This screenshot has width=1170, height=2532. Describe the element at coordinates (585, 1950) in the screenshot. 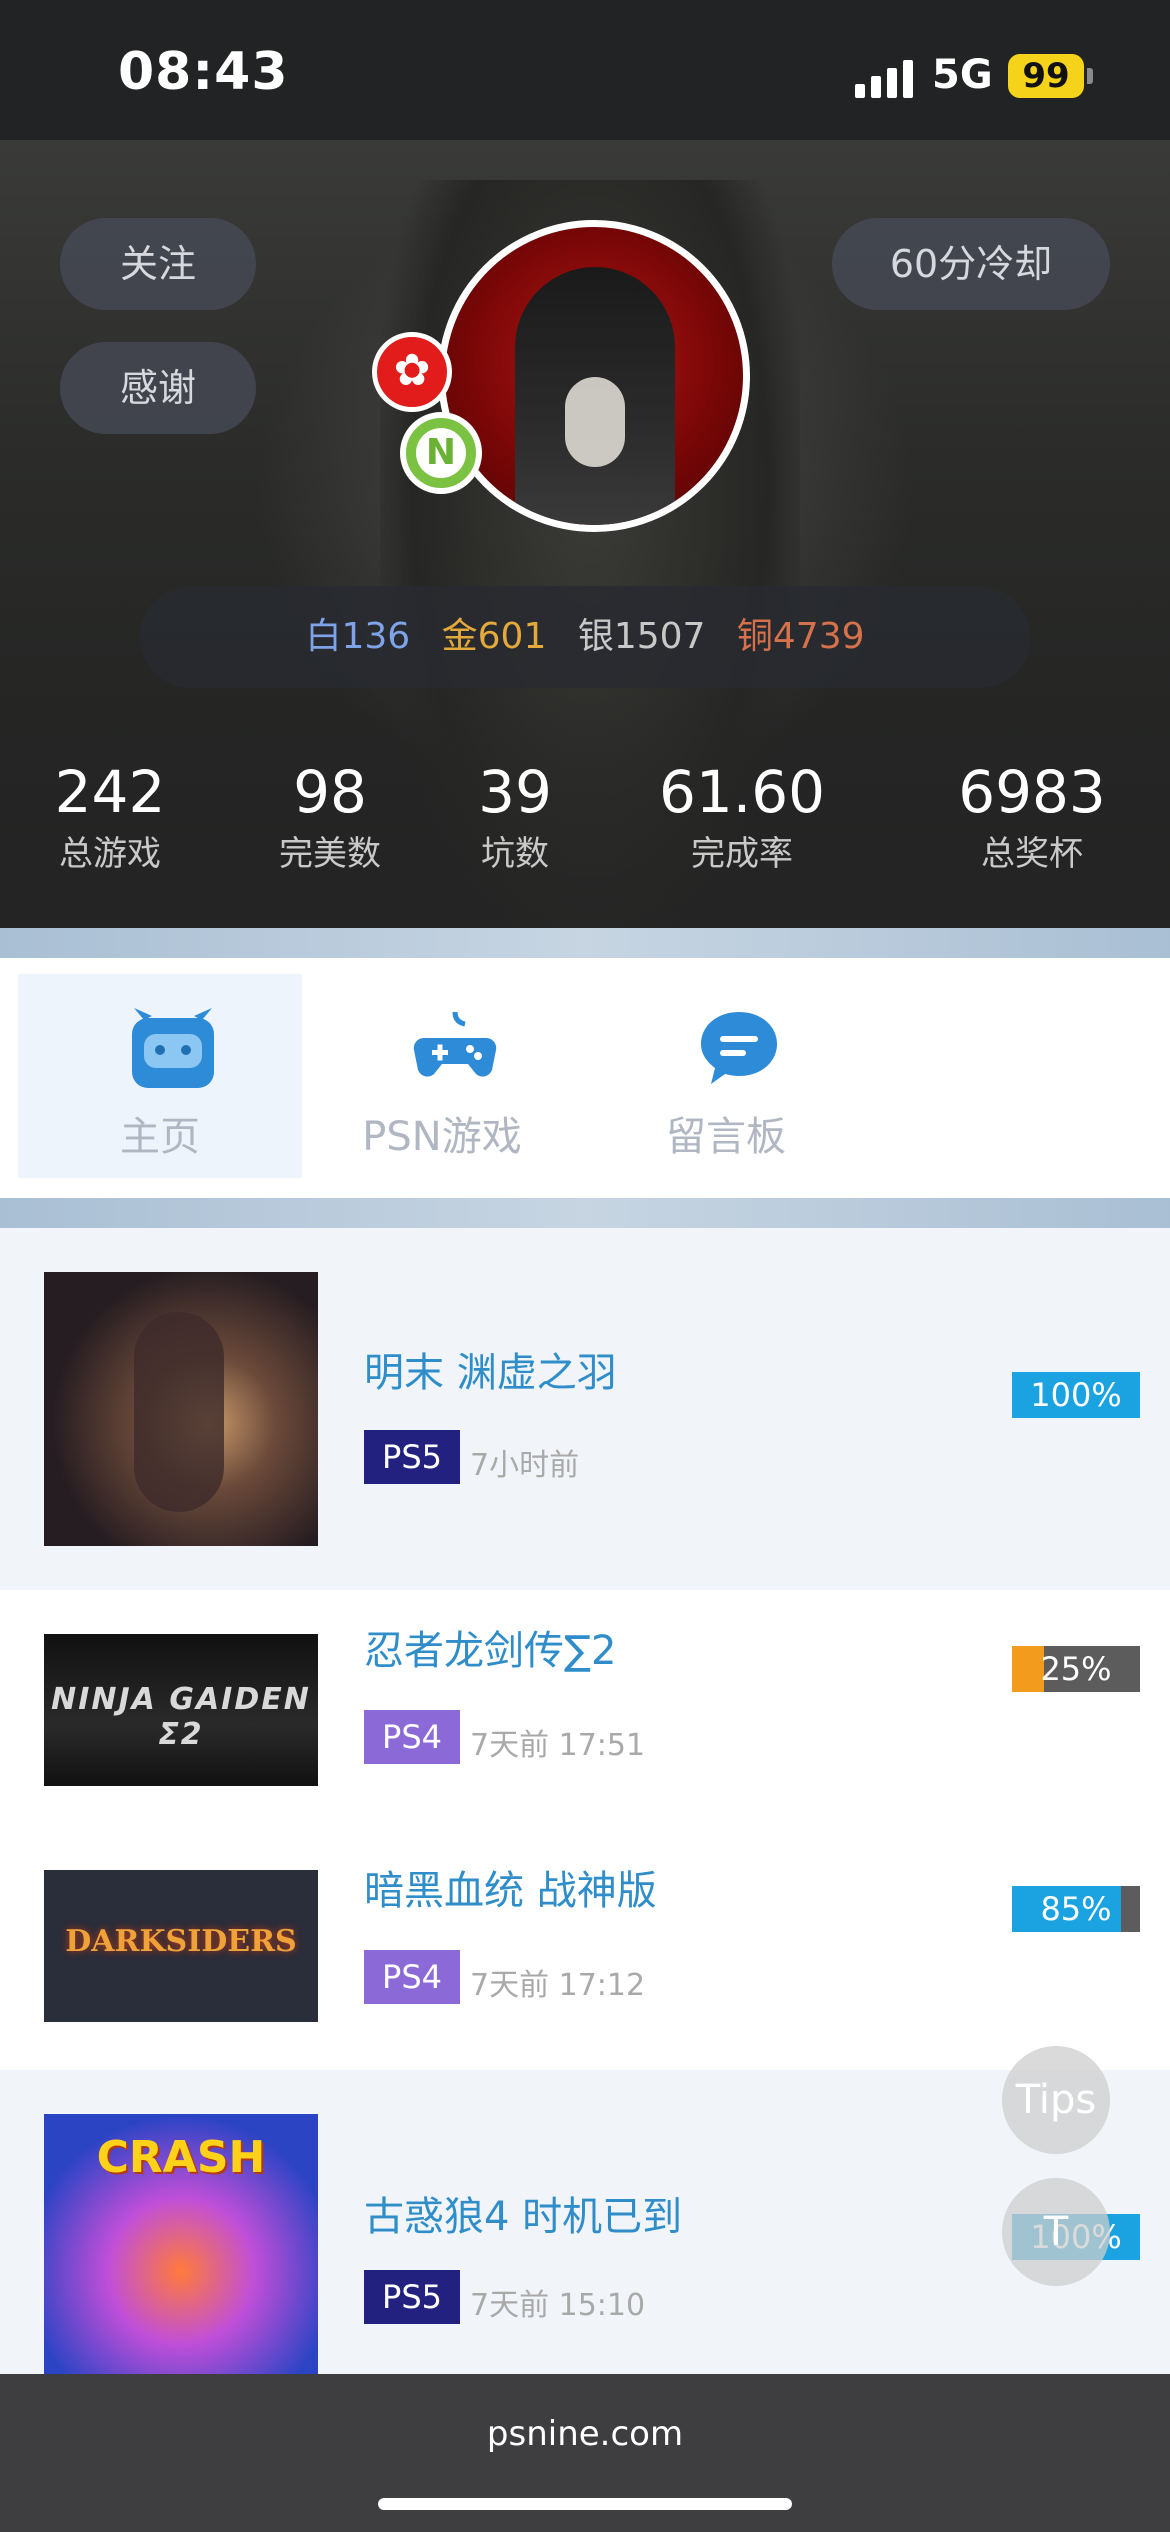

I see `game-row: DARKSIDERS 暗黑血统 战神版 PS4 7天前 17:12 85%` at that location.